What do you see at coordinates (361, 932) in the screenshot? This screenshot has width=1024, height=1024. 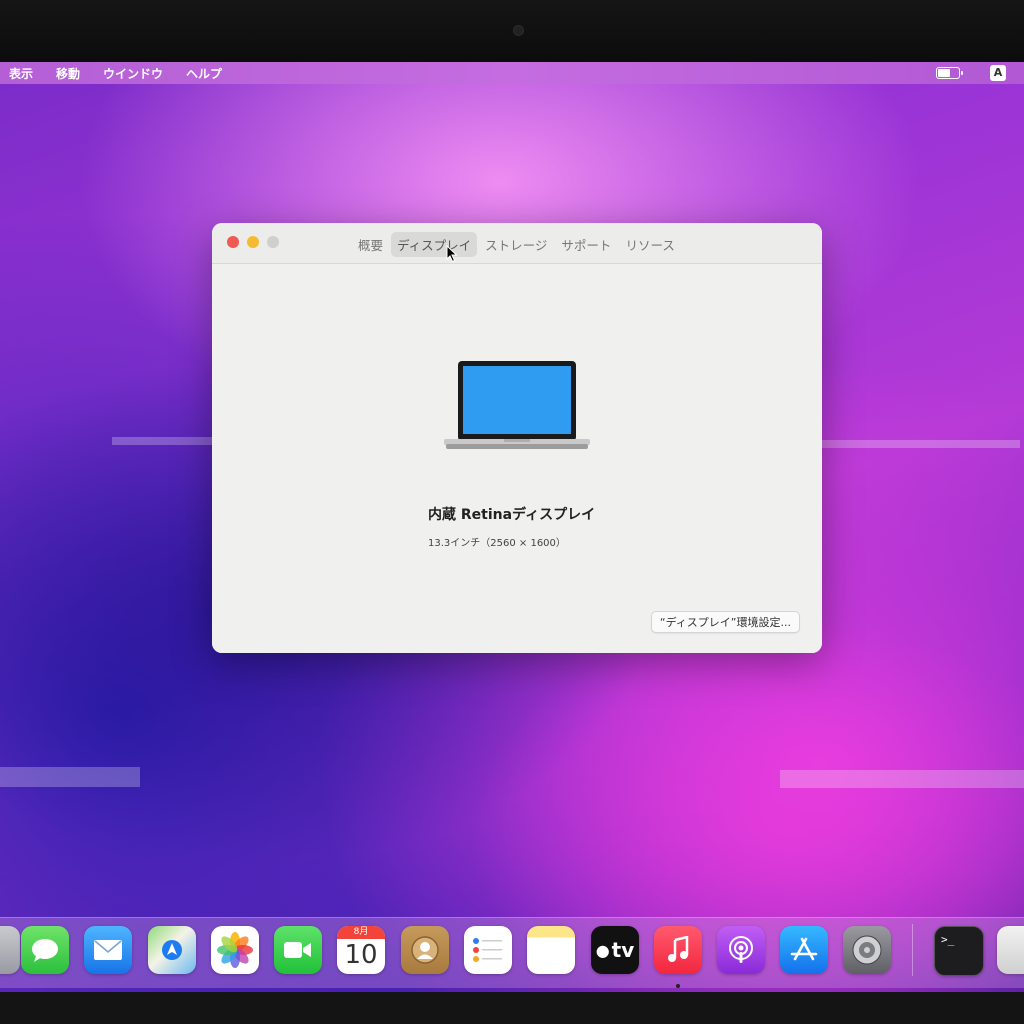 I see `calendar-month: 8月` at bounding box center [361, 932].